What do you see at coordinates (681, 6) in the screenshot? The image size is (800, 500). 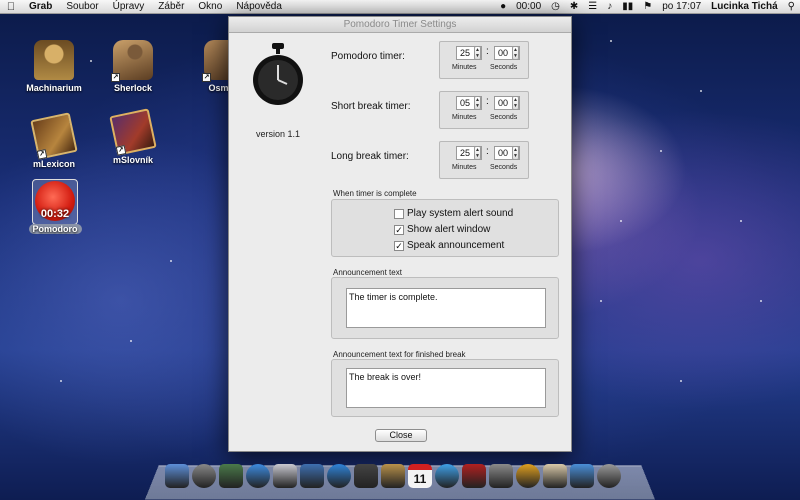 I see `menu-clock: po 17:07` at bounding box center [681, 6].